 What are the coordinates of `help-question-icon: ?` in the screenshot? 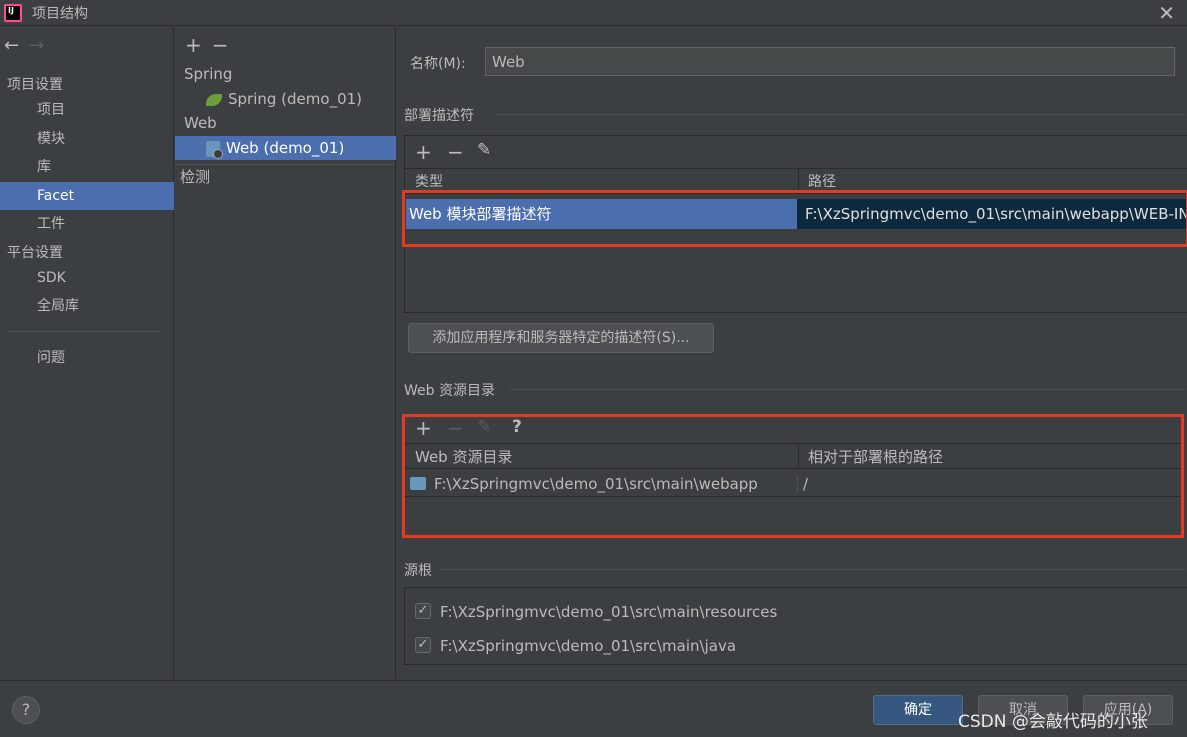 It's located at (517, 427).